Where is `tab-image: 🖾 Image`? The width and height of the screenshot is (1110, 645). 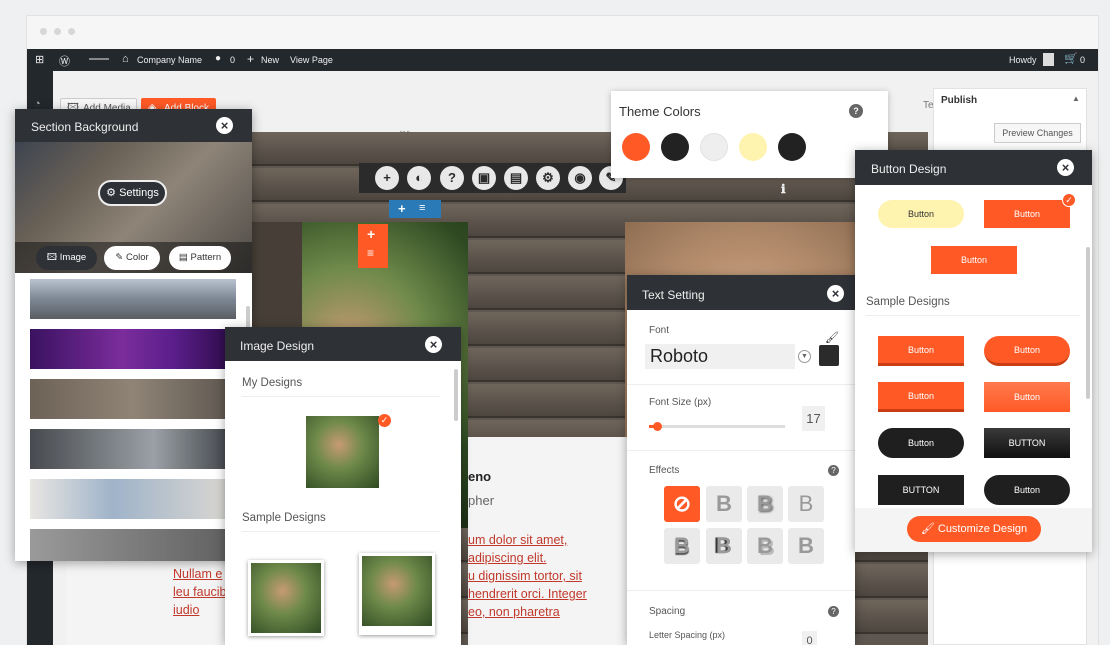
tab-image: 🖾 Image is located at coordinates (66, 258).